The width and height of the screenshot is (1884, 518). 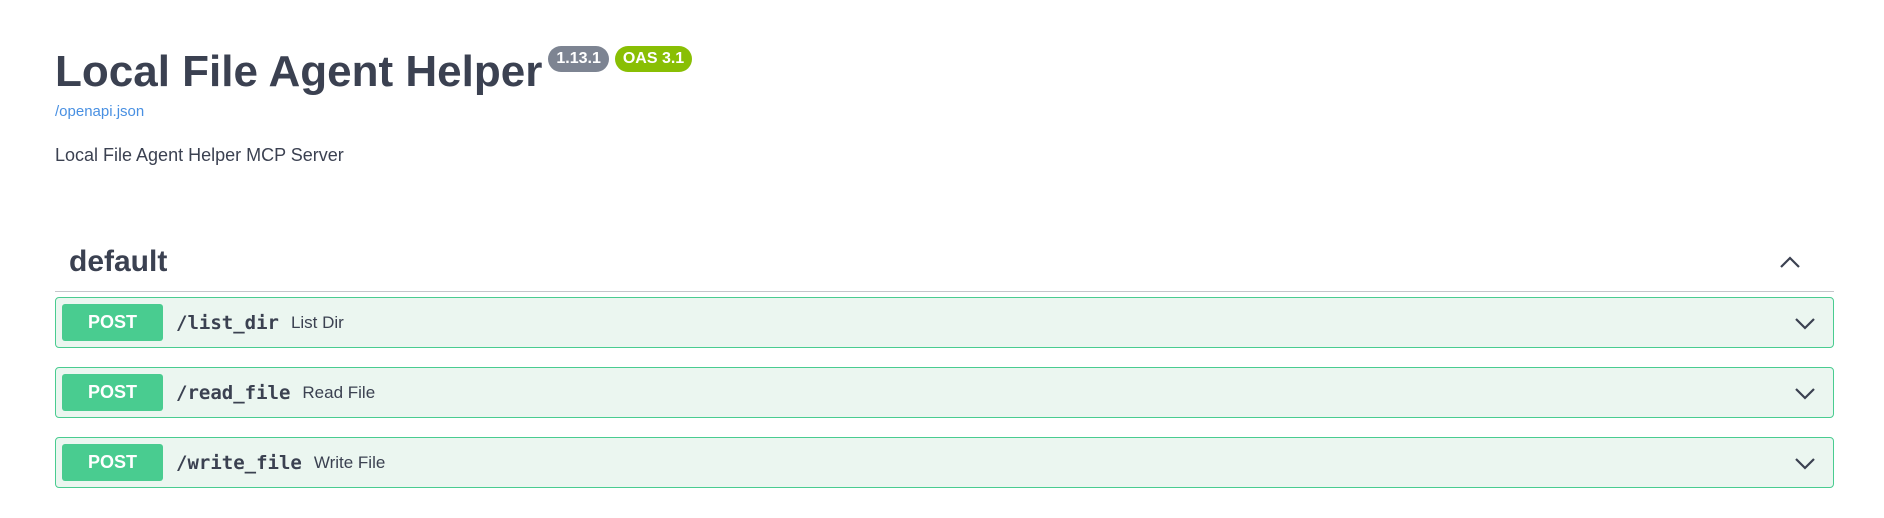 What do you see at coordinates (653, 59) in the screenshot?
I see `oas-badge: OAS 3.1` at bounding box center [653, 59].